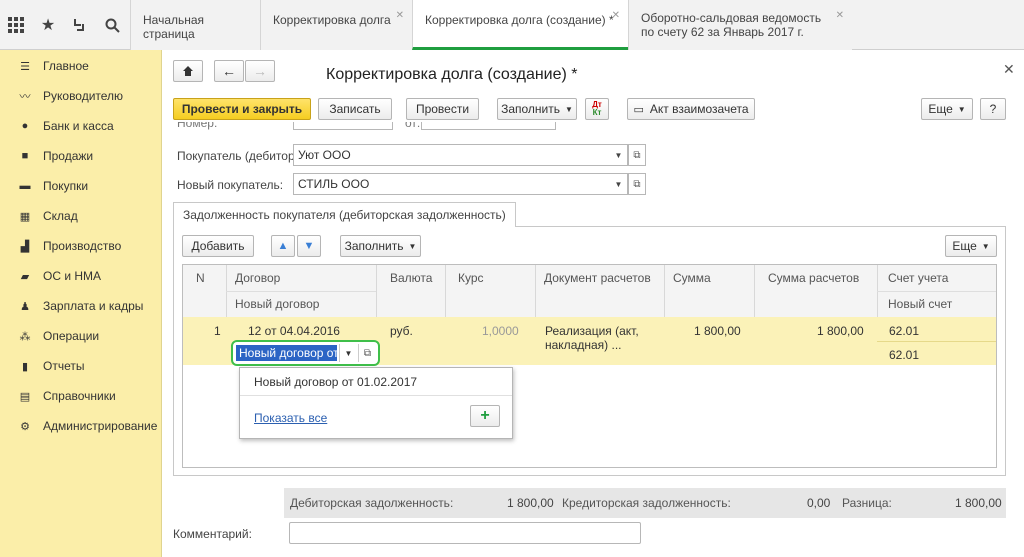 This screenshot has height=557, width=1024. Describe the element at coordinates (471, 278) in the screenshot. I see `col-rate: Курс` at that location.